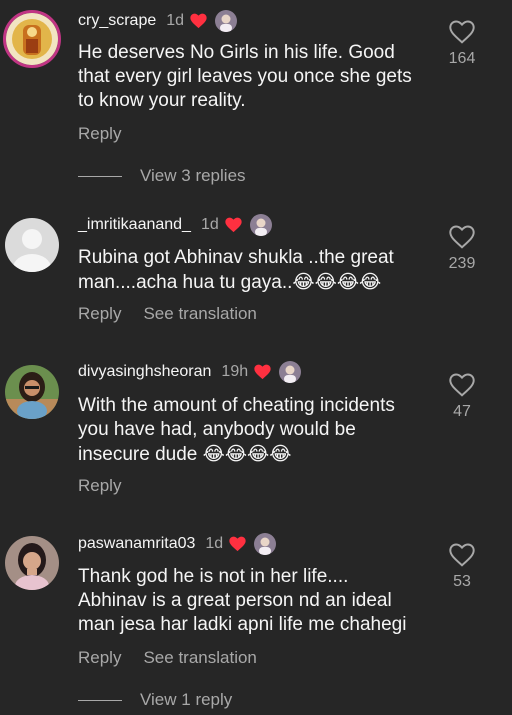 The image size is (512, 715). I want to click on comment-header: paswanamrita03 1d, so click(177, 544).